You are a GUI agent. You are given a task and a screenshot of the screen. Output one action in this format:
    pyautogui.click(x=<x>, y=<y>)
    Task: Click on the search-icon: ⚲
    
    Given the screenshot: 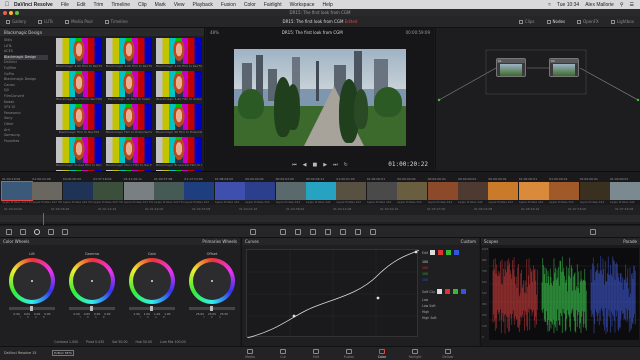 What is the action you would take?
    pyautogui.click(x=622, y=5)
    